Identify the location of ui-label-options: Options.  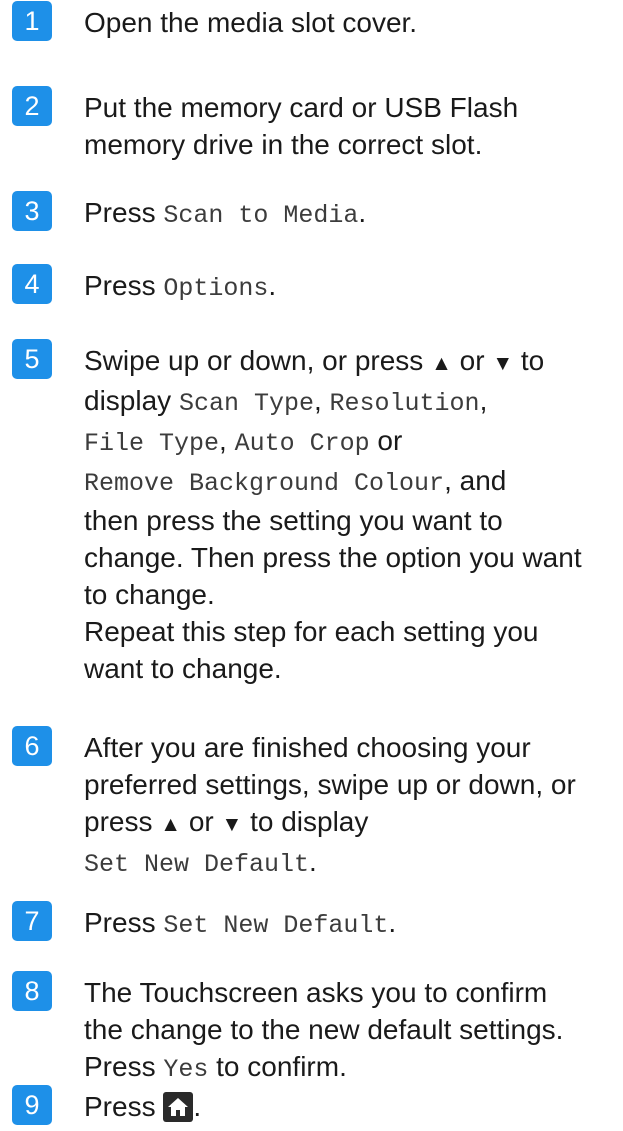
(216, 288).